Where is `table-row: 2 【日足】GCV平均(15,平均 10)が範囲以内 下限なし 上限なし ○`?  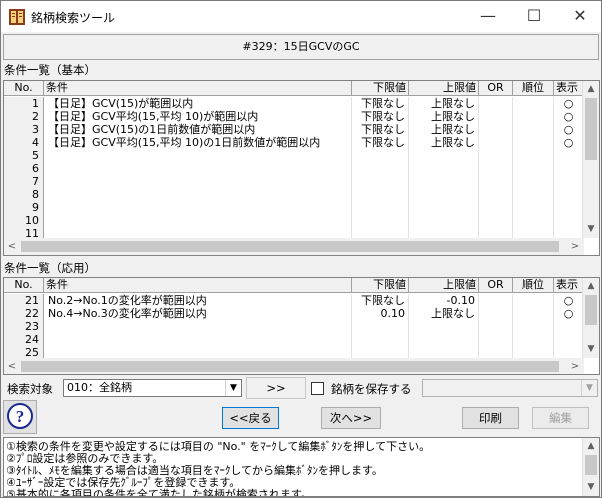 table-row: 2 【日足】GCV平均(15,平均 10)が範囲以内 下限なし 上限なし ○ is located at coordinates (294, 116).